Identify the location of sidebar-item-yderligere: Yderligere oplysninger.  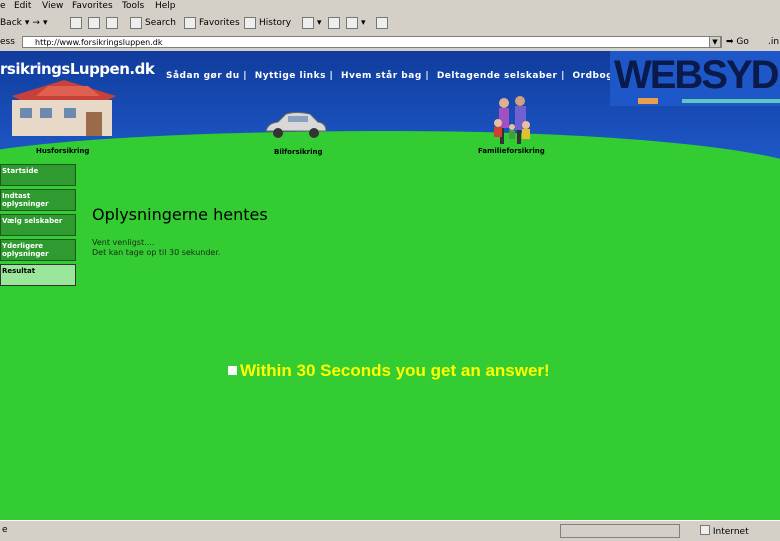
(38, 250).